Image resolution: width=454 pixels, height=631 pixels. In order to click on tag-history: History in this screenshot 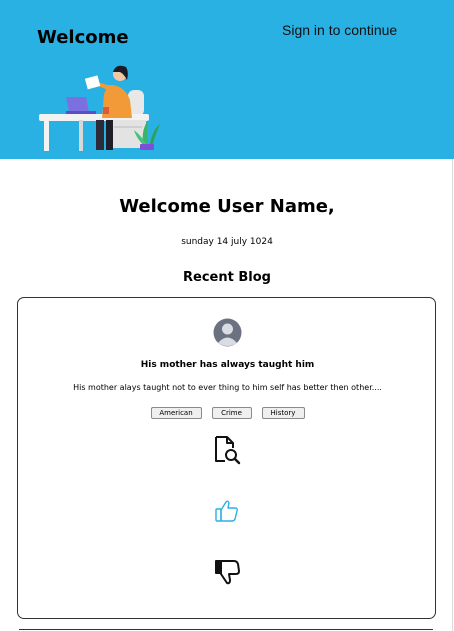, I will do `click(283, 413)`.